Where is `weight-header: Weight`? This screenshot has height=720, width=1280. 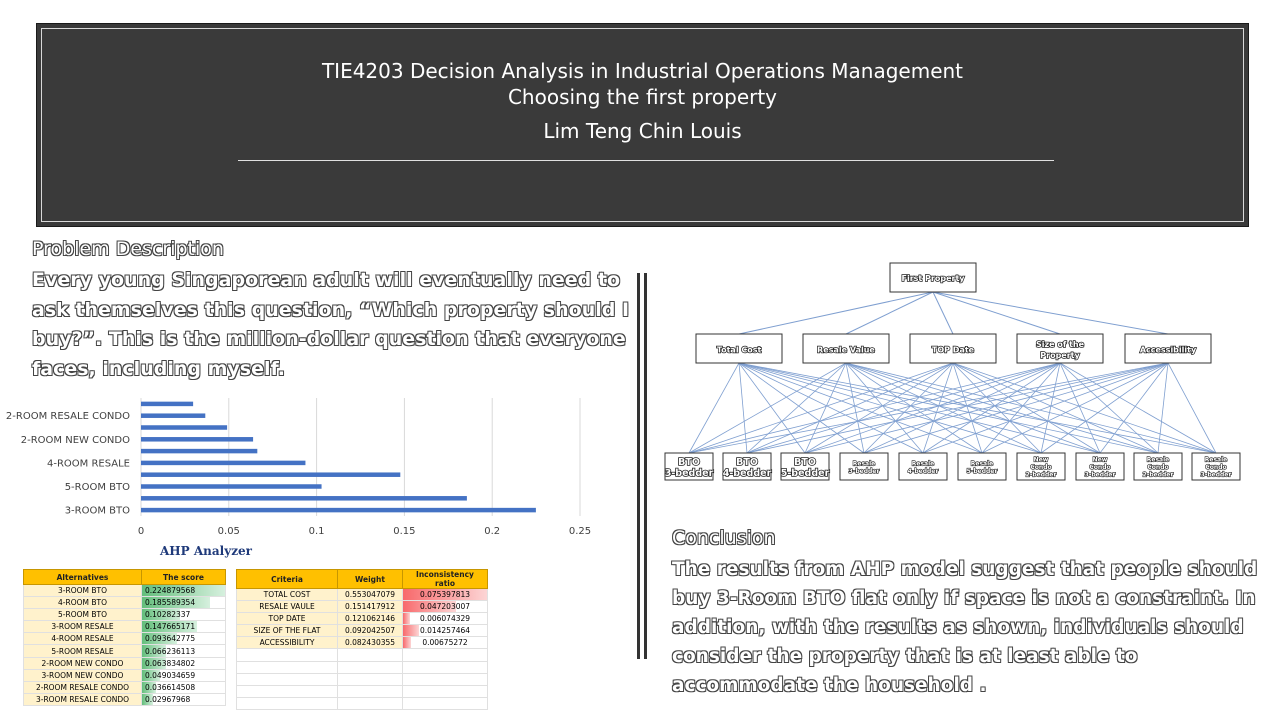 weight-header: Weight is located at coordinates (370, 579).